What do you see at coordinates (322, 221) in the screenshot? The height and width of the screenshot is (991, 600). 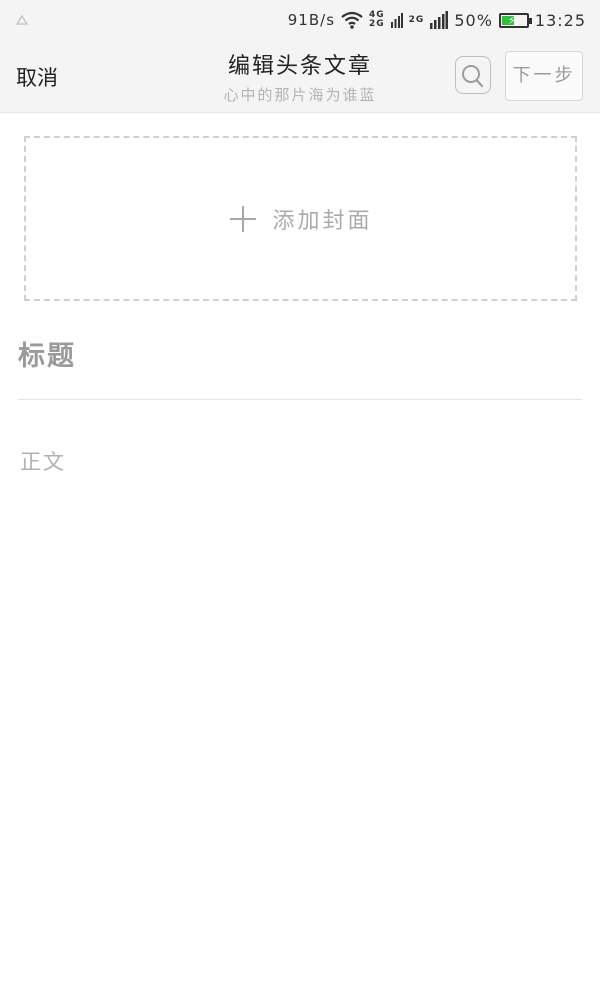 I see `add-cover-label: 添加封面` at bounding box center [322, 221].